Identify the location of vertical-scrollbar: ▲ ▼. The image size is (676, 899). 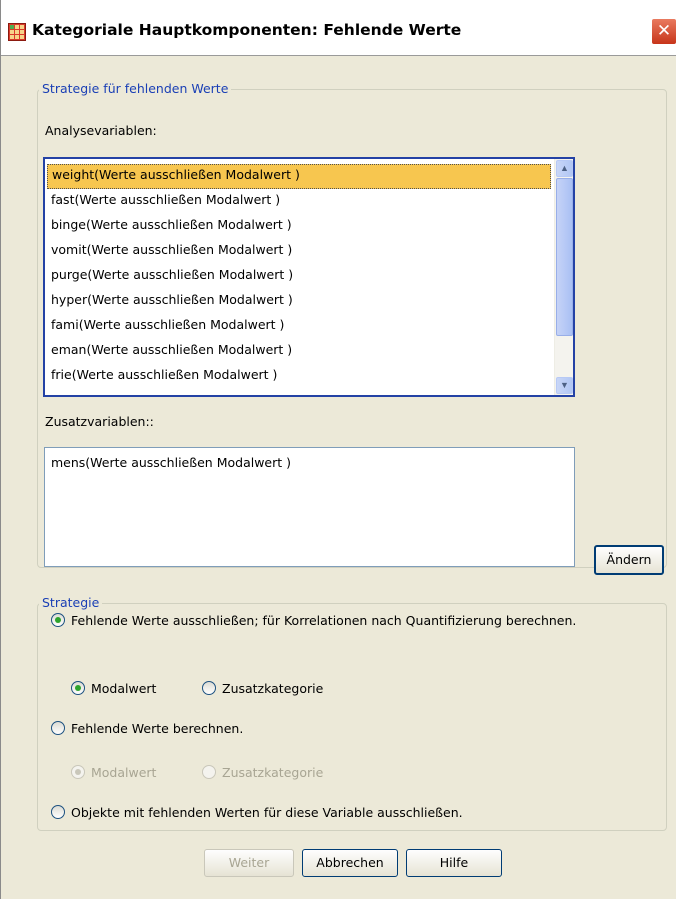
(563, 277).